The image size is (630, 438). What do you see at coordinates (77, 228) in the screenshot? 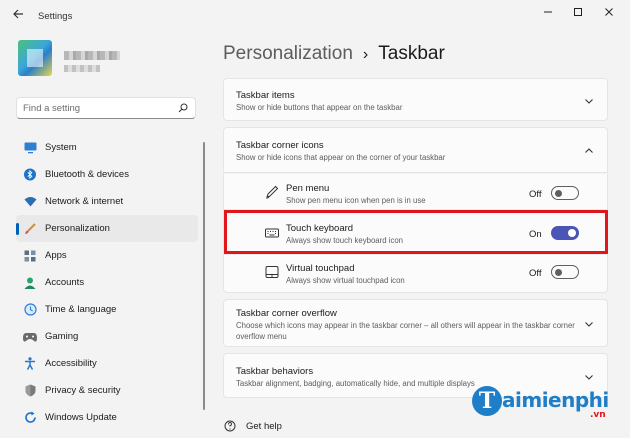
I see `sidebar-item-label: Personalization` at bounding box center [77, 228].